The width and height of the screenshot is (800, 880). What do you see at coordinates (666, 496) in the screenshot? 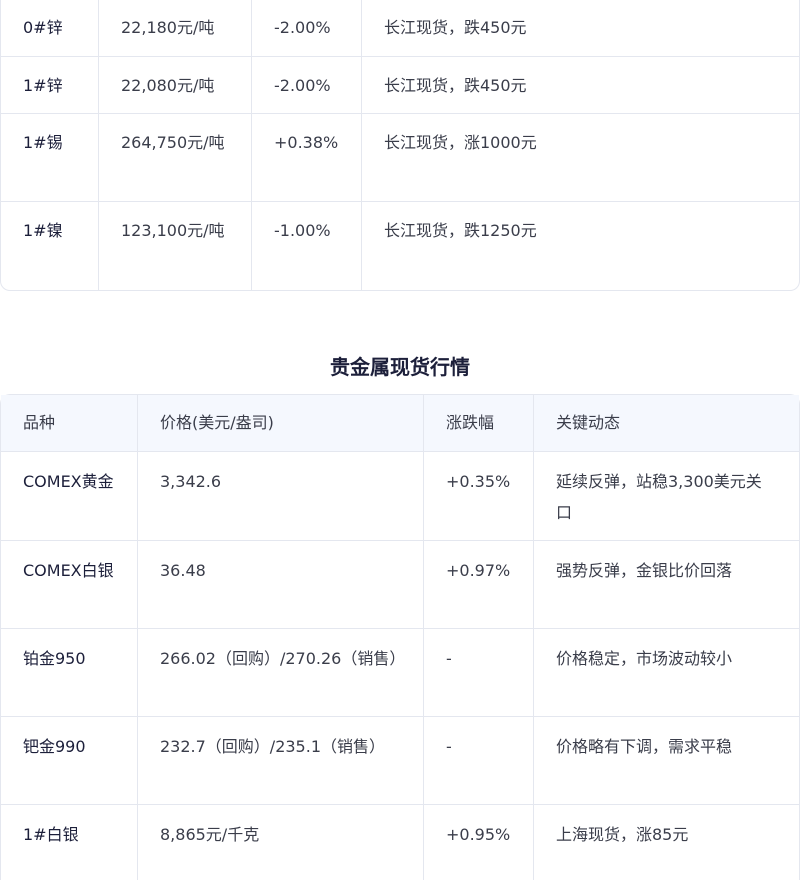
I see `metal-note: 延续反弹，站稳3,300美元关口` at bounding box center [666, 496].